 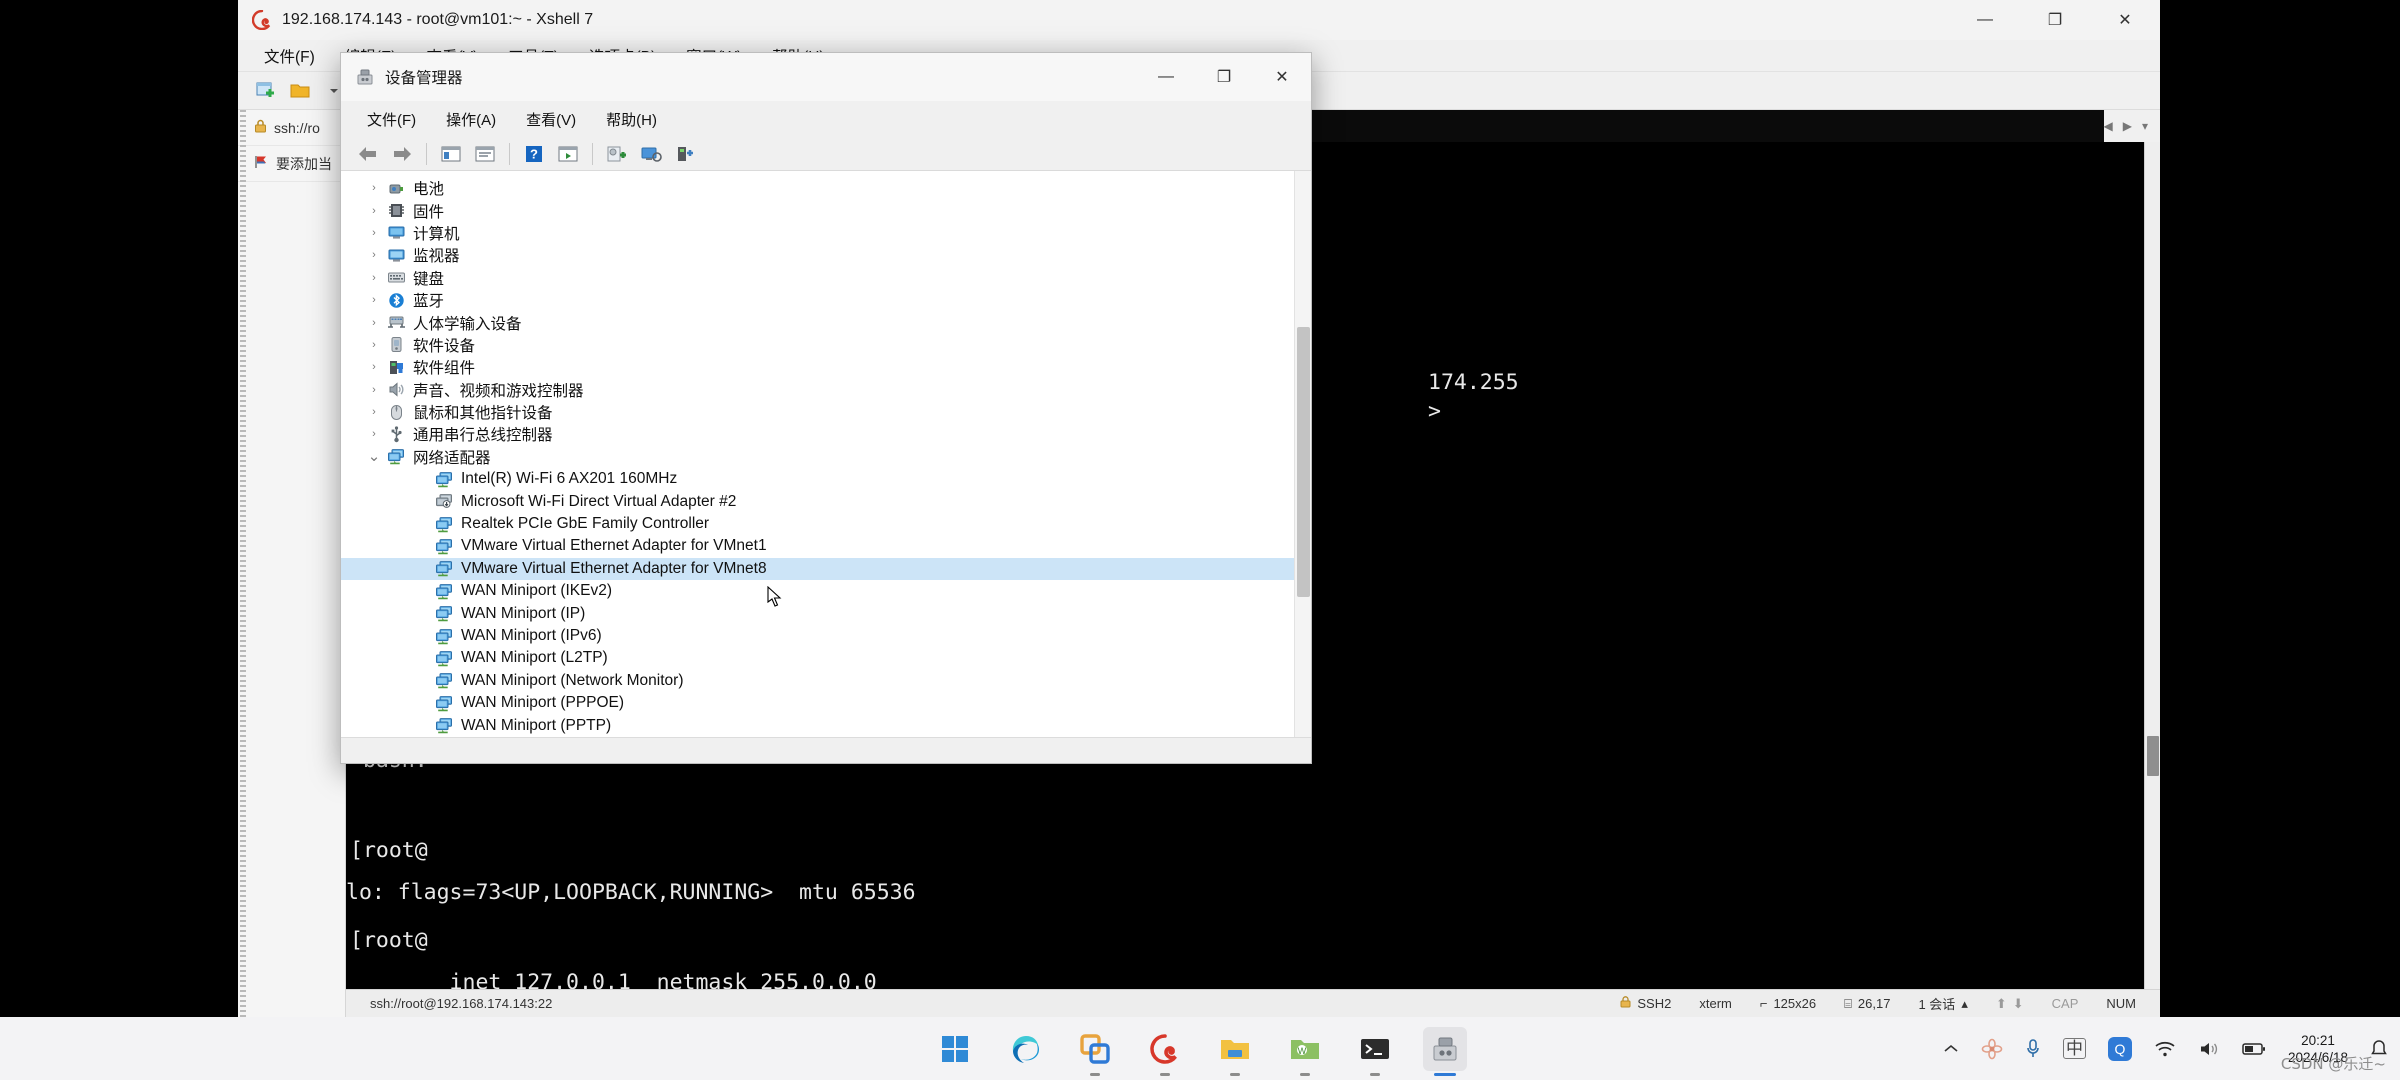 What do you see at coordinates (826, 233) in the screenshot?
I see `device-category-row: › 计算机` at bounding box center [826, 233].